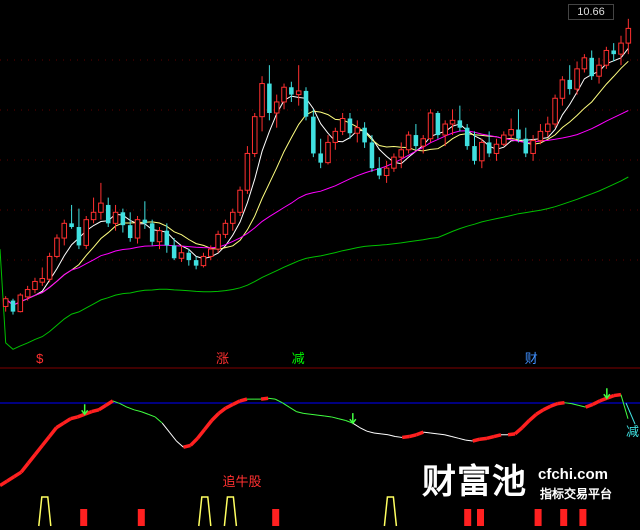  What do you see at coordinates (632, 431) in the screenshot?
I see `indicator-right-label: 减` at bounding box center [632, 431].